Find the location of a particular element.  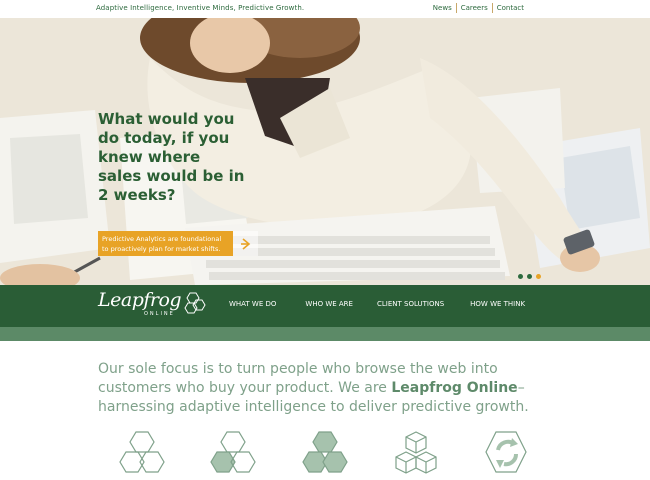

nav-under-band is located at coordinates (325, 334).